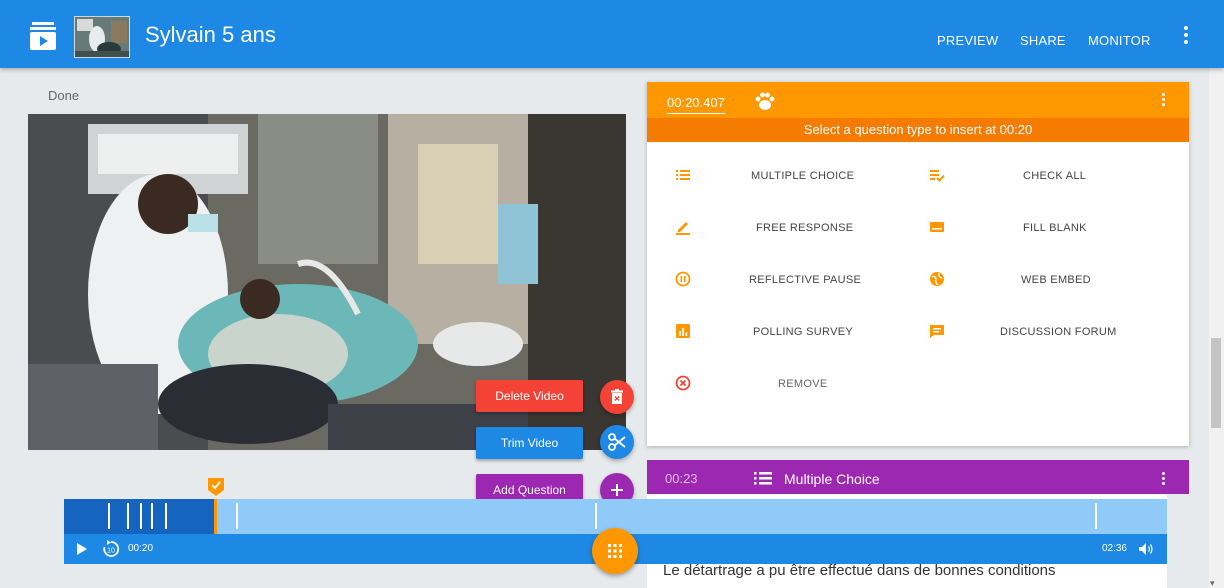  What do you see at coordinates (529, 396) in the screenshot?
I see `delete-video-button: Delete Video` at bounding box center [529, 396].